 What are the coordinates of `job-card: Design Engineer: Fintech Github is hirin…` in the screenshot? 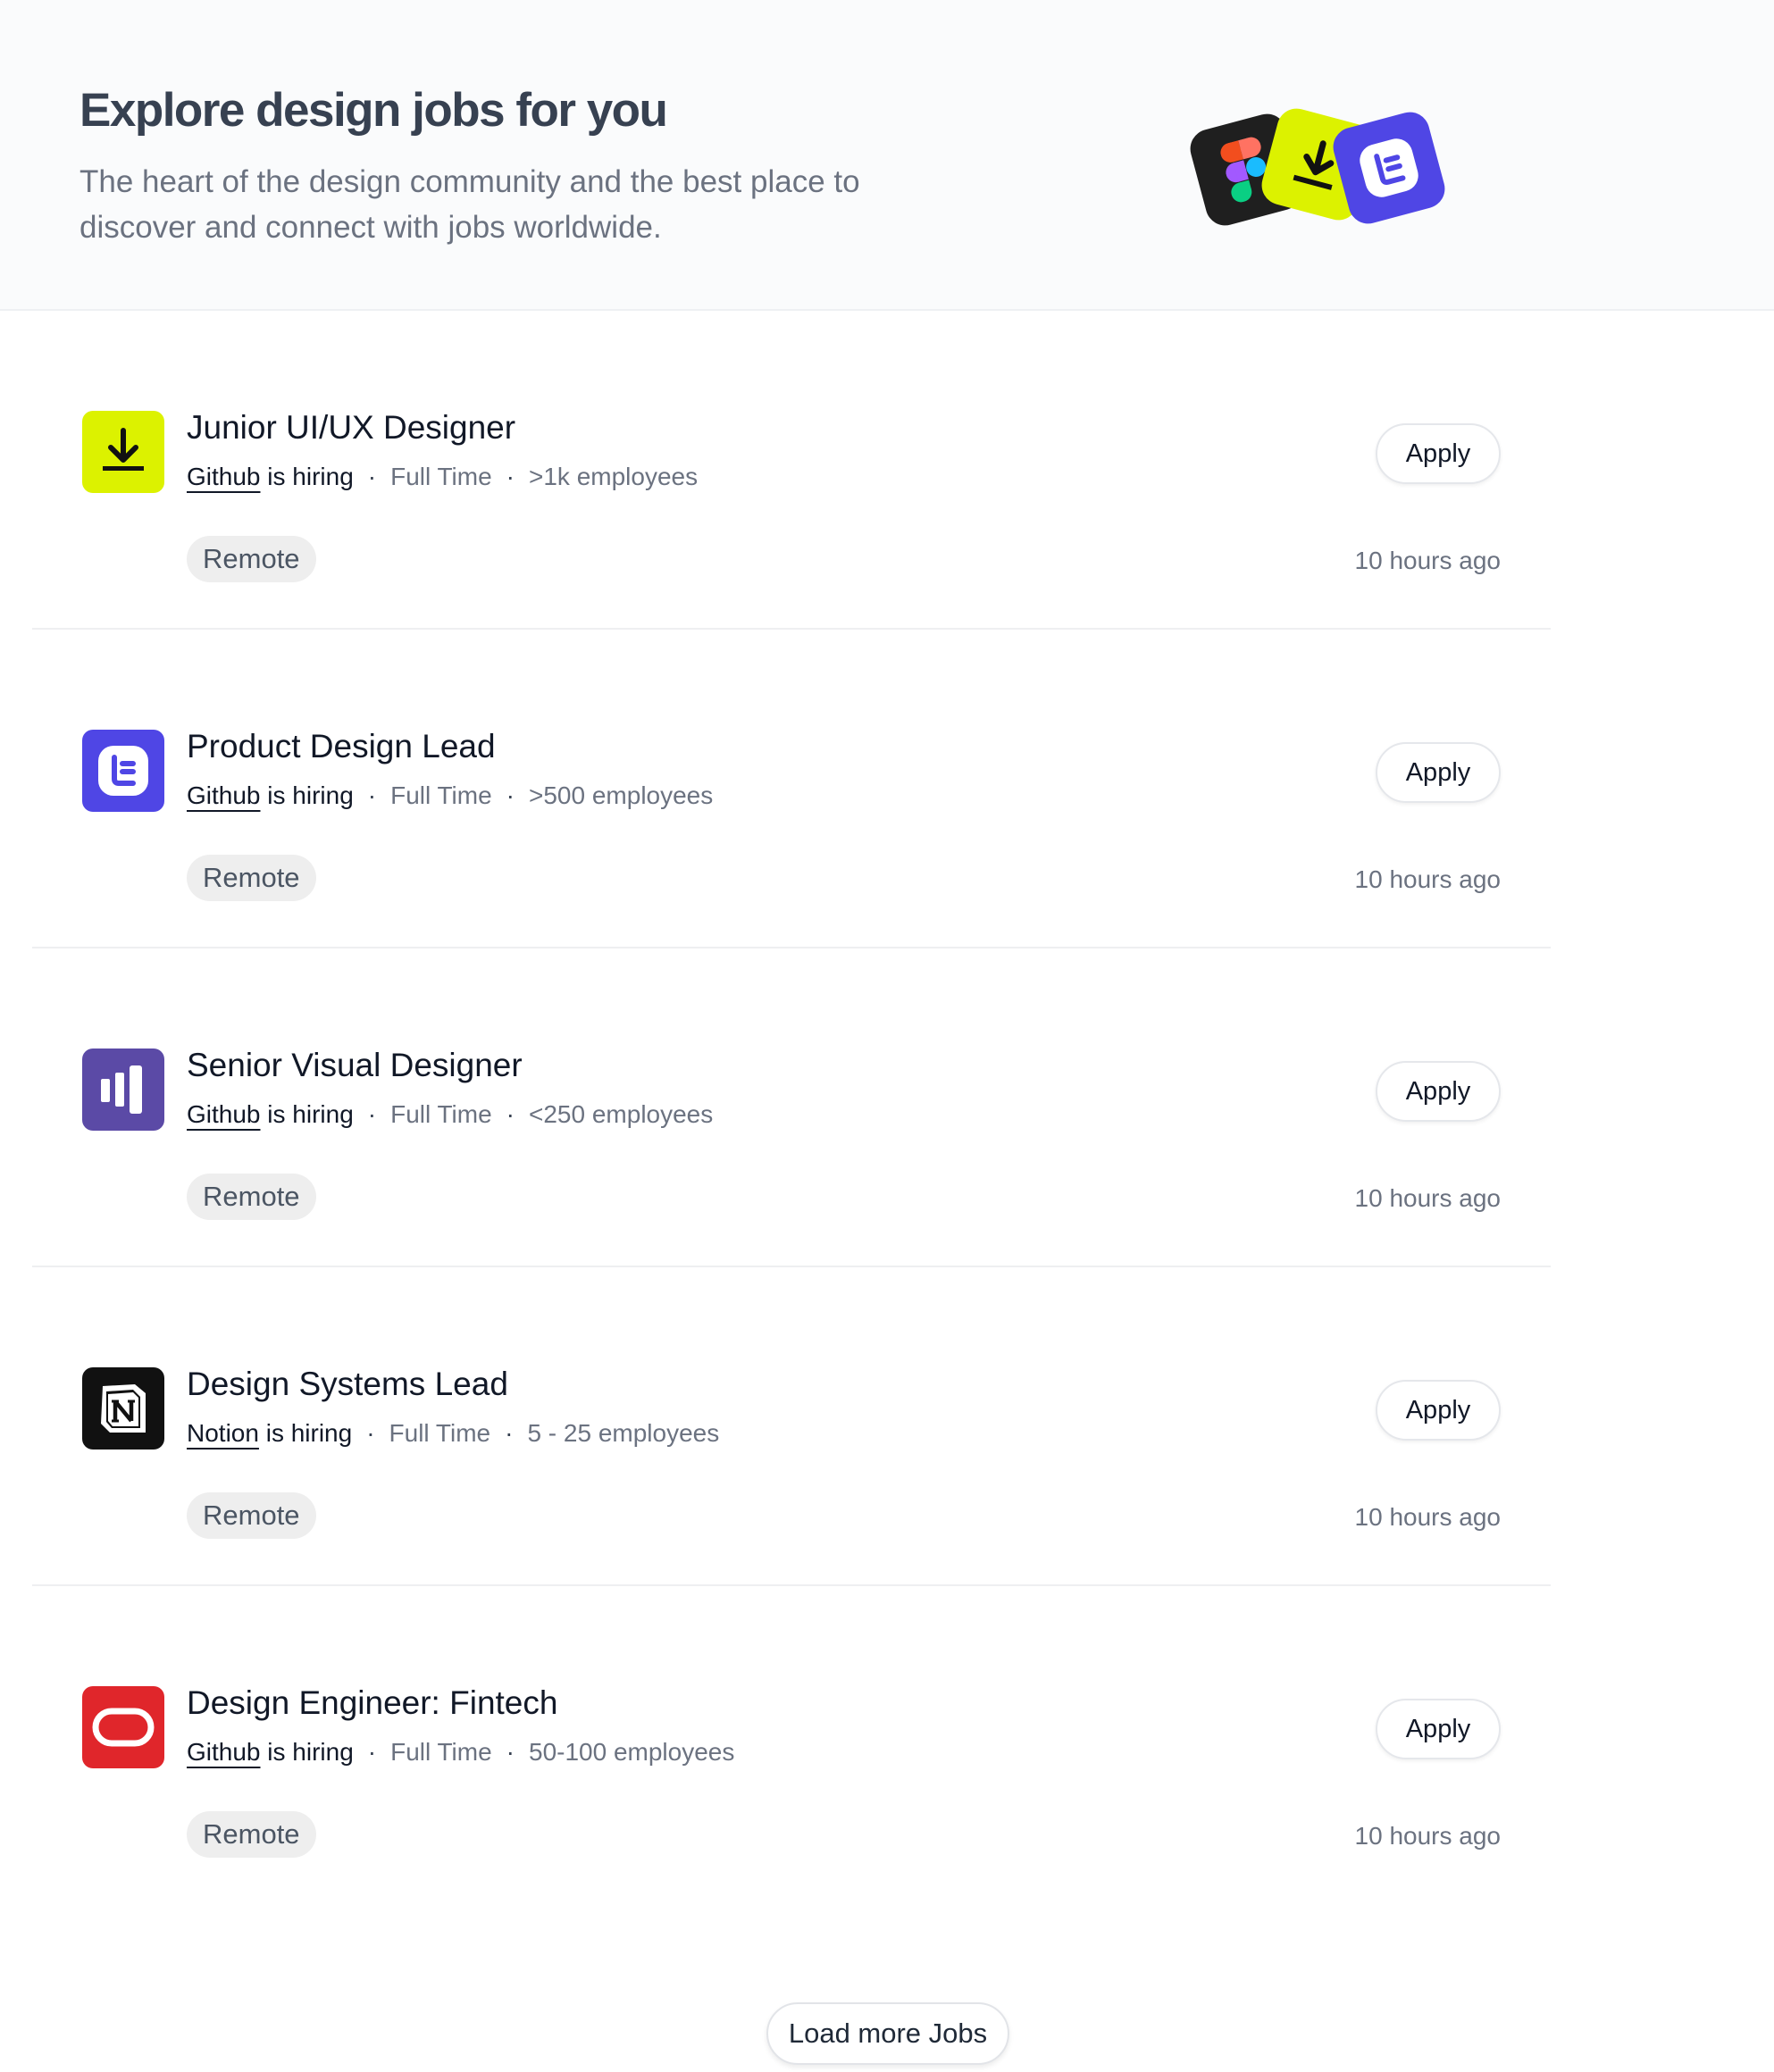 It's located at (791, 1745).